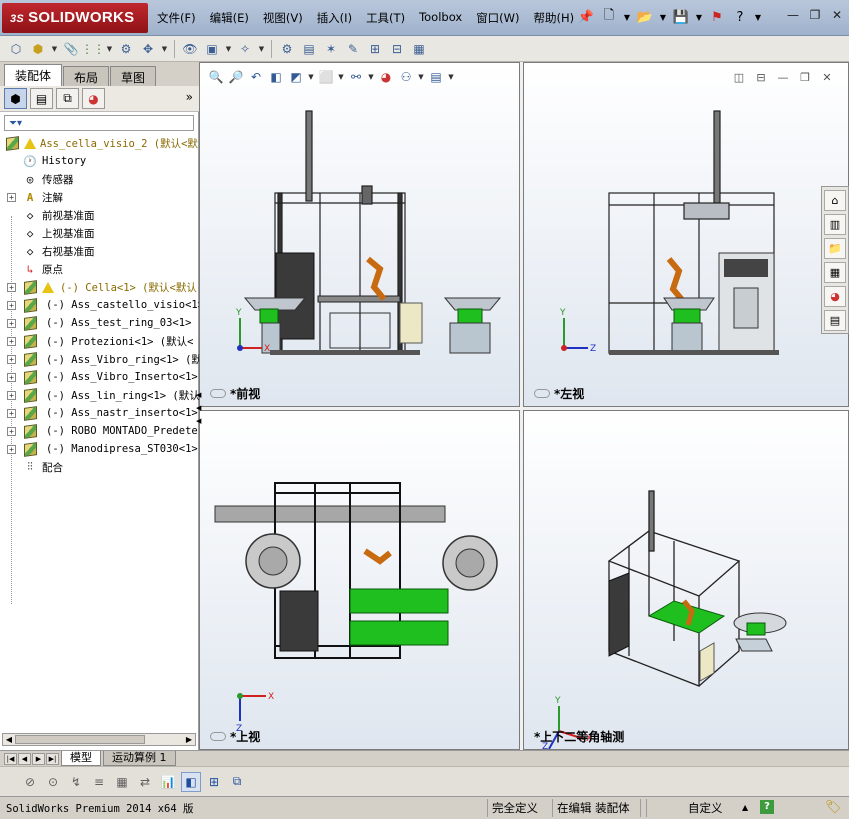 This screenshot has height=819, width=849. Describe the element at coordinates (229, 18) in the screenshot. I see `menu-edit: 编辑(E)` at that location.